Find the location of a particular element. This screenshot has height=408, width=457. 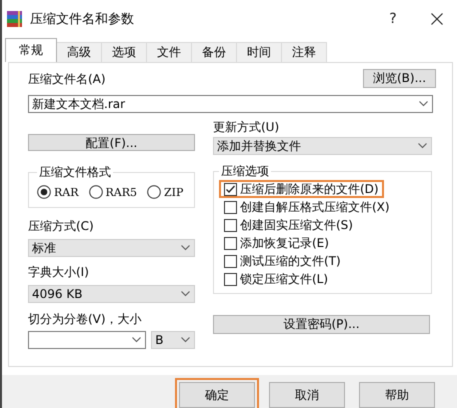

field-label: 字典大小(I) is located at coordinates (59, 272).